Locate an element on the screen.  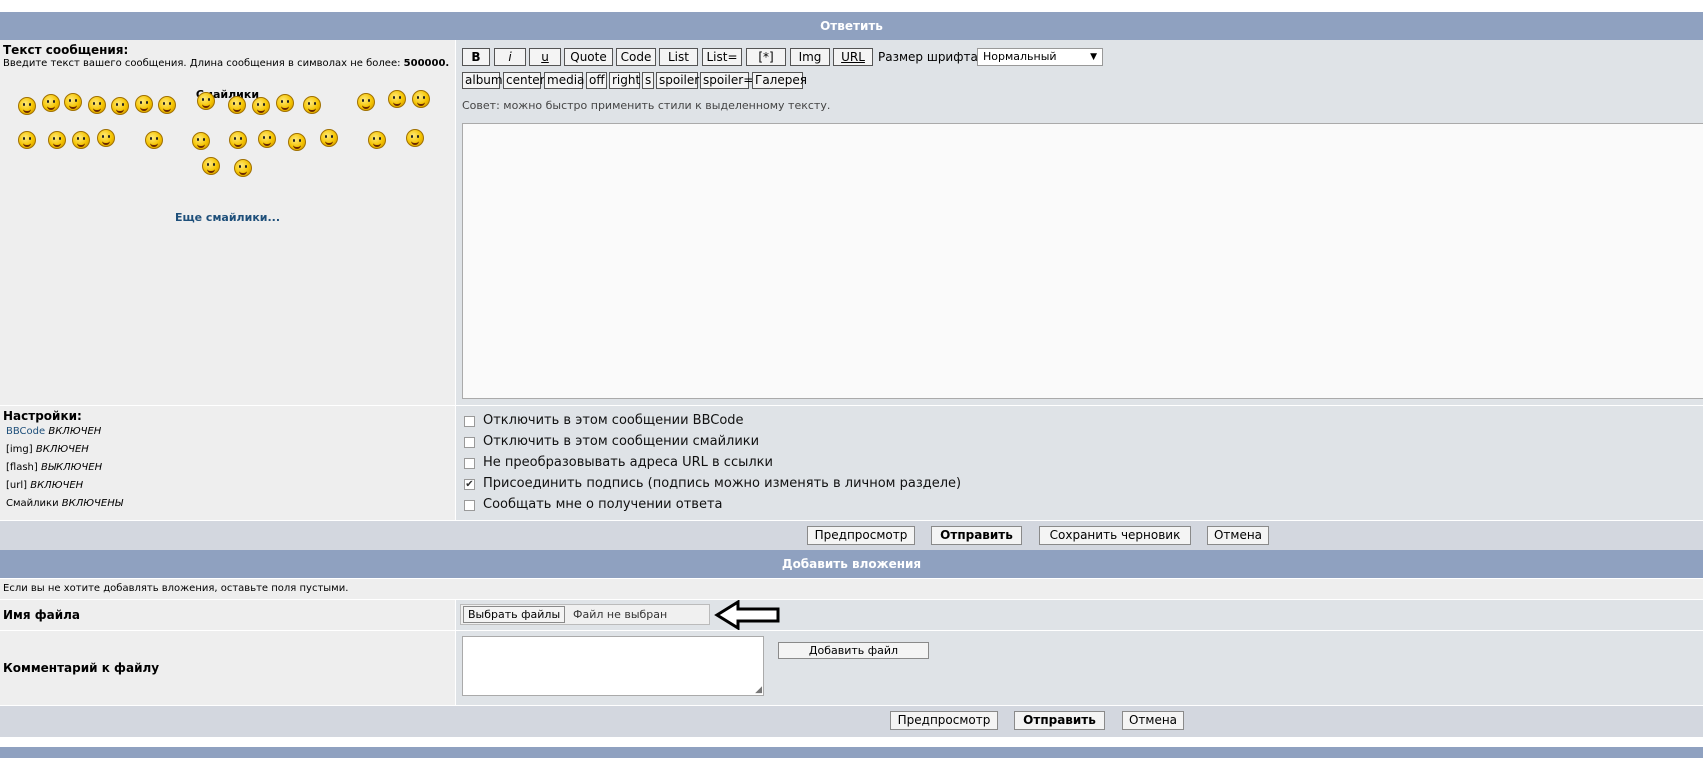
cancel-button: Отмена is located at coordinates (1238, 535).